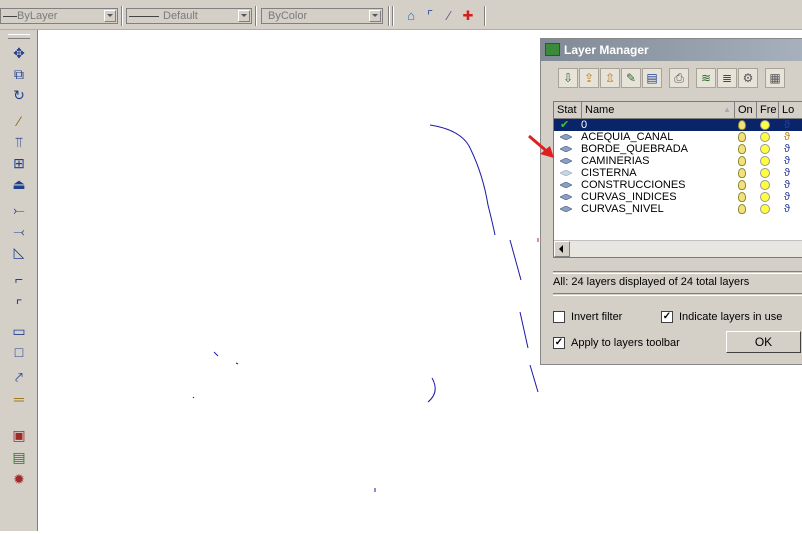 The height and width of the screenshot is (534, 802). What do you see at coordinates (589, 78) in the screenshot?
I see `save-layer-state-icon: ⇪` at bounding box center [589, 78].